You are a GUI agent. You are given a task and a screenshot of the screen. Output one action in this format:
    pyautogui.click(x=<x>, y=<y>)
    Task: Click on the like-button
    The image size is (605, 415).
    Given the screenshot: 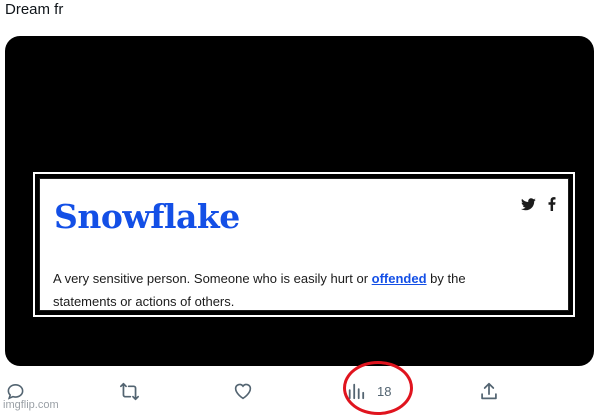 What is the action you would take?
    pyautogui.click(x=243, y=391)
    